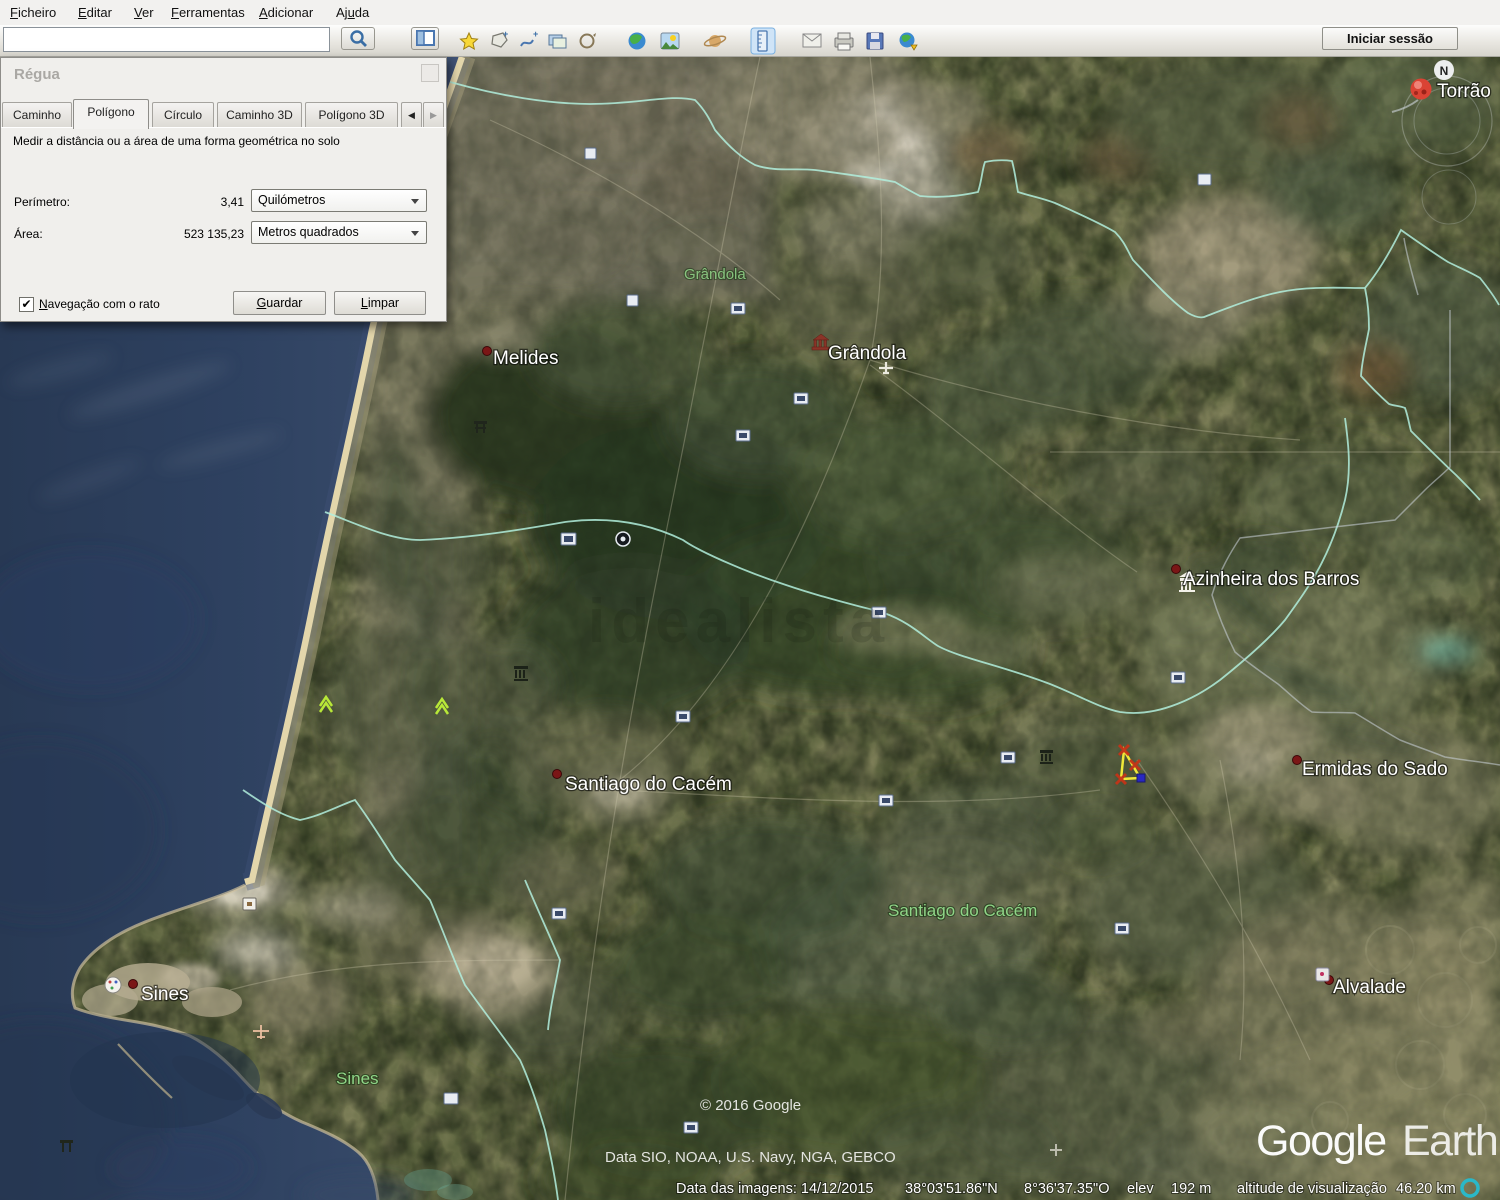 The width and height of the screenshot is (1500, 1200). What do you see at coordinates (775, 1189) in the screenshot?
I see `svg-text: Data das imagens: 14/12/2015` at bounding box center [775, 1189].